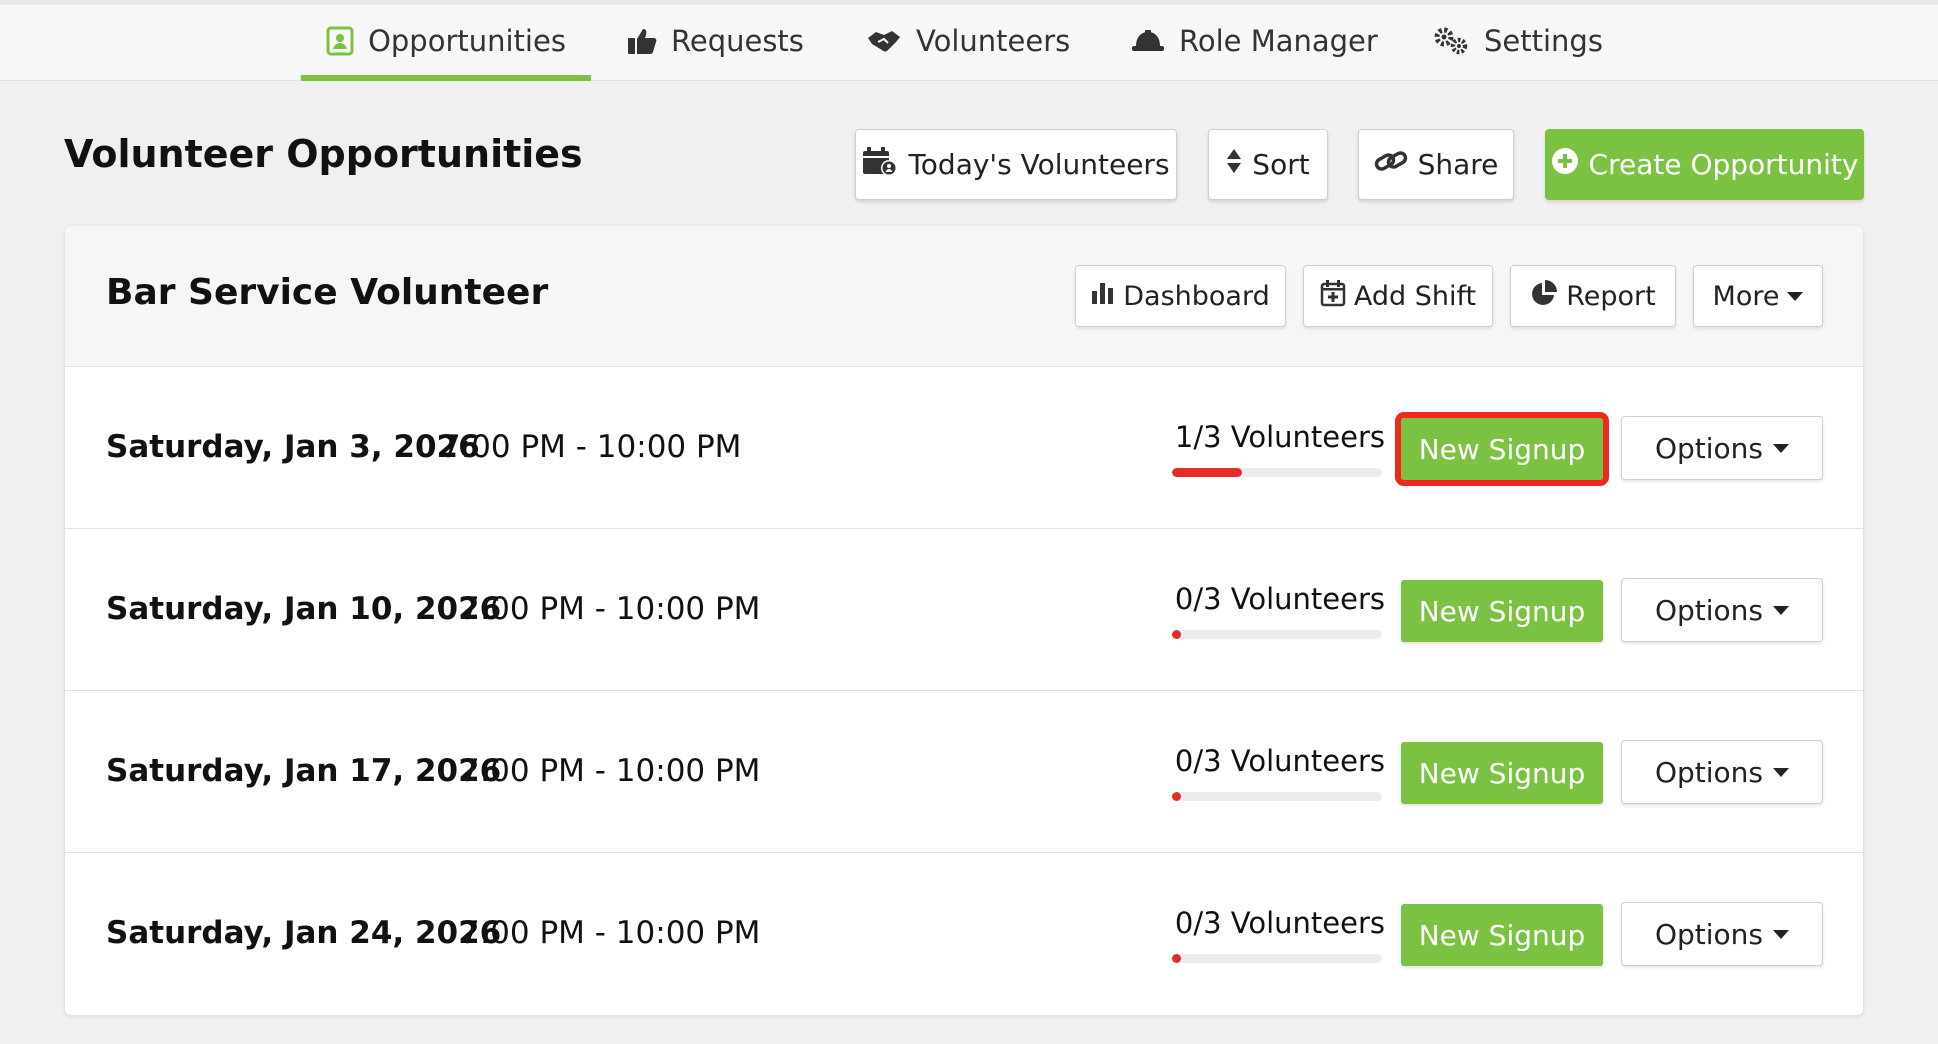 The image size is (1938, 1044). I want to click on calendar-plus-icon, so click(1333, 296).